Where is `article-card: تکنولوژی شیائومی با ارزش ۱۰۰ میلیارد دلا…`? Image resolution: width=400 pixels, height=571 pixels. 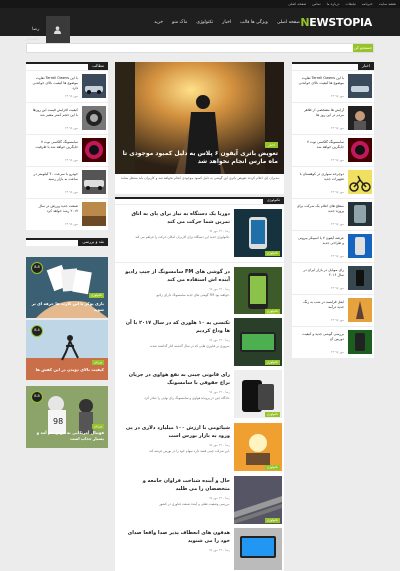
article-card: تکنولوژی شیائومی با ارزش ۱۰۰ میلیارد دلا… is located at coordinates (199, 447).